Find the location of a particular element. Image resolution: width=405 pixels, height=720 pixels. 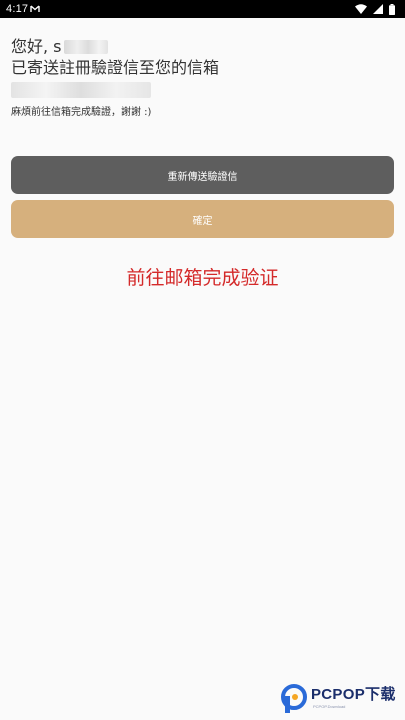

confirm-button-label: 確定 is located at coordinates (202, 221).